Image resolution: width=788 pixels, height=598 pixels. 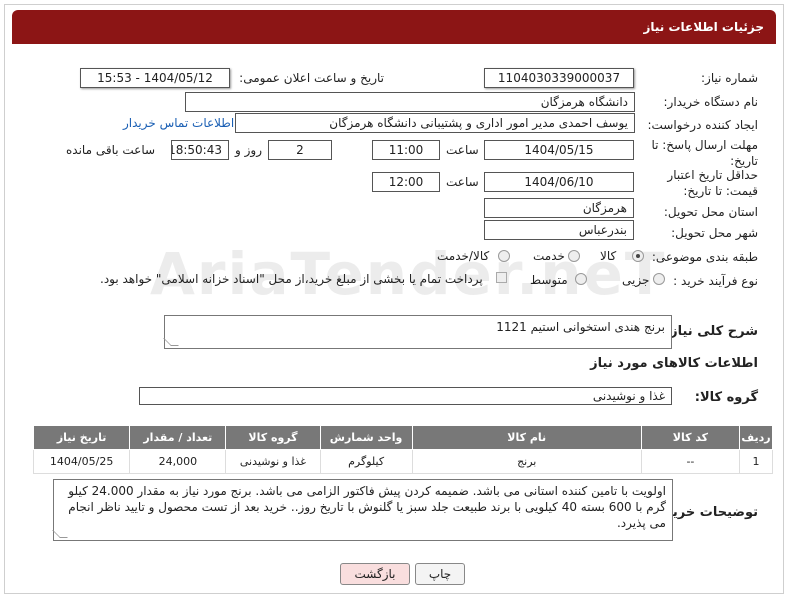 What do you see at coordinates (549, 256) in the screenshot?
I see `category-service-label: خدمت` at bounding box center [549, 256].